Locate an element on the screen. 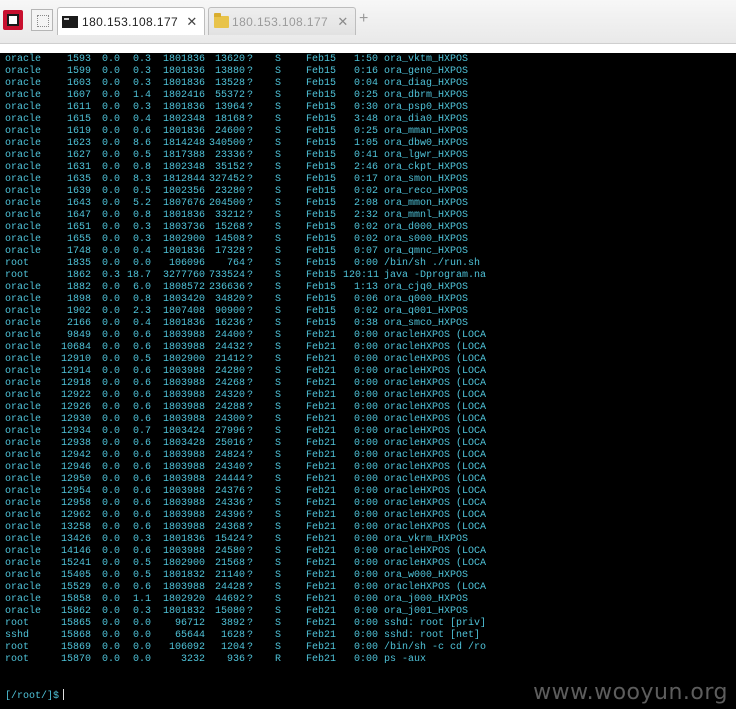 Image resolution: width=736 pixels, height=709 pixels. shell-prompt: [/root/]$ is located at coordinates (35, 695).